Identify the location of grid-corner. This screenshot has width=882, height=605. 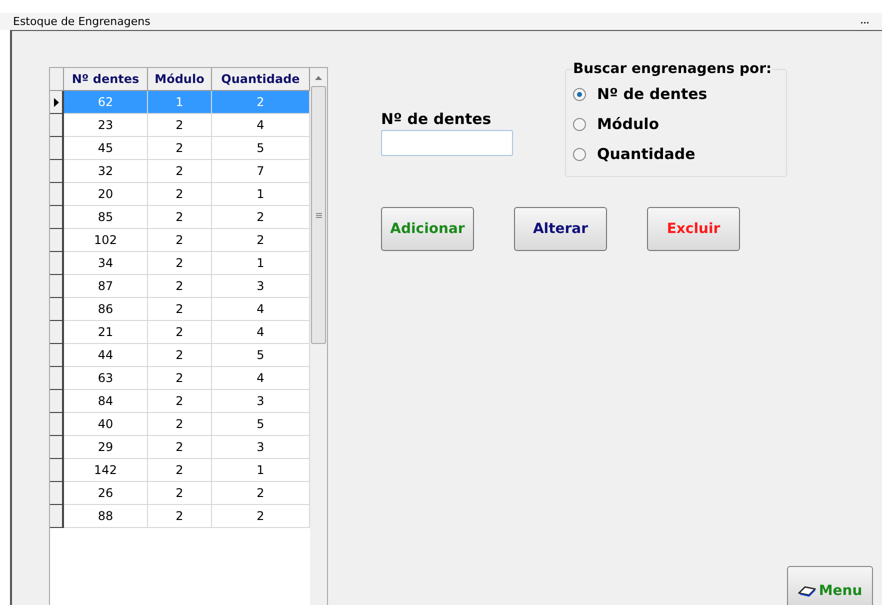
(57, 79).